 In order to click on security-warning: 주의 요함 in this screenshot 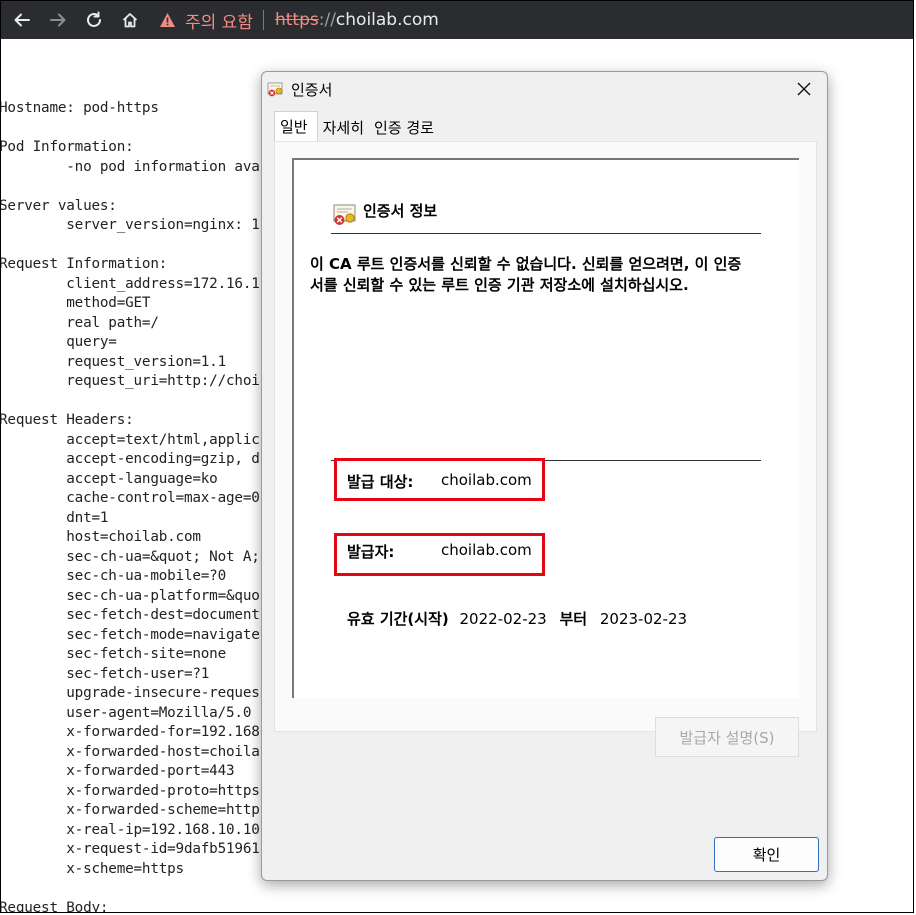, I will do `click(206, 20)`.